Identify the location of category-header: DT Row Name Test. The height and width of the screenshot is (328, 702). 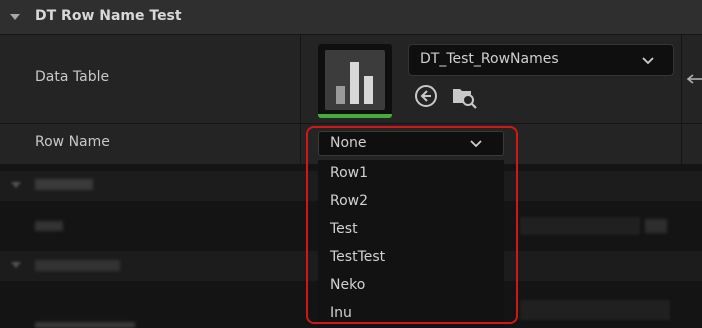
(351, 17).